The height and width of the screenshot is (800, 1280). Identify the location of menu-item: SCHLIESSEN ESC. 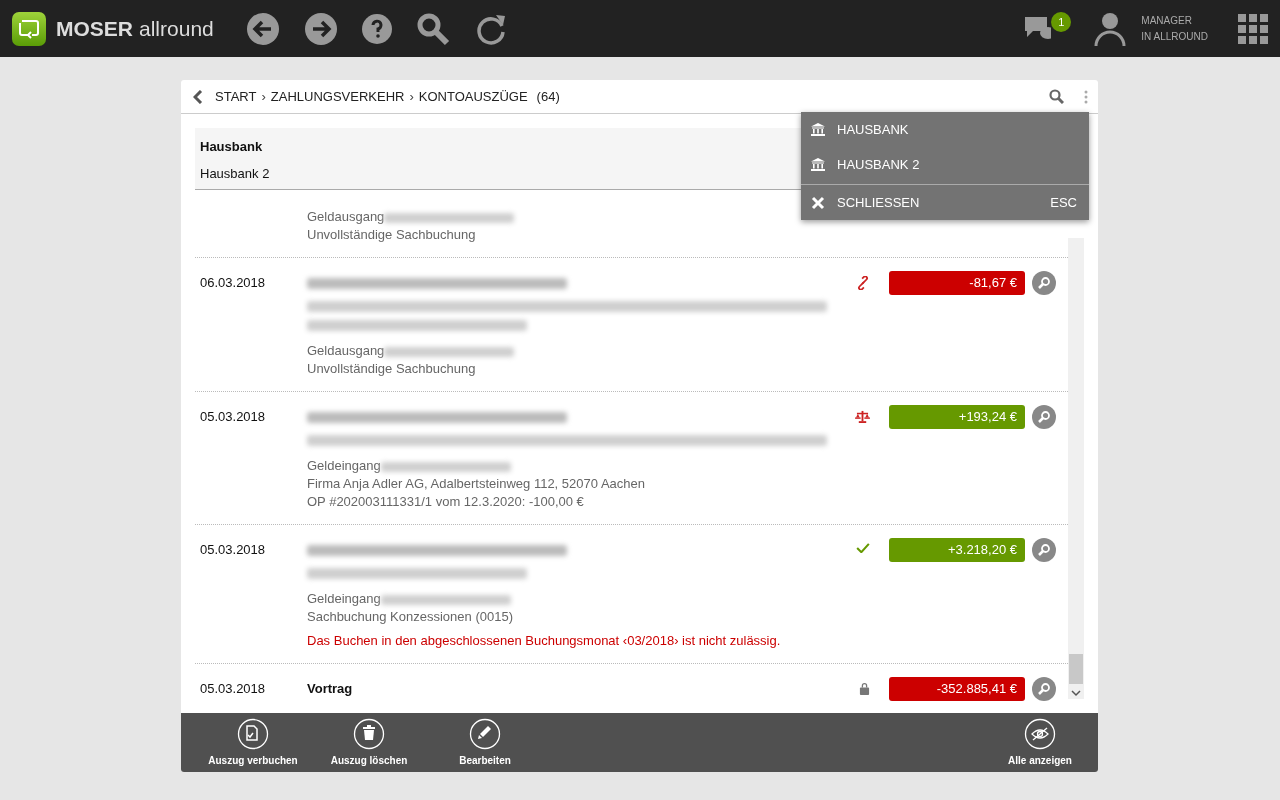
(945, 202).